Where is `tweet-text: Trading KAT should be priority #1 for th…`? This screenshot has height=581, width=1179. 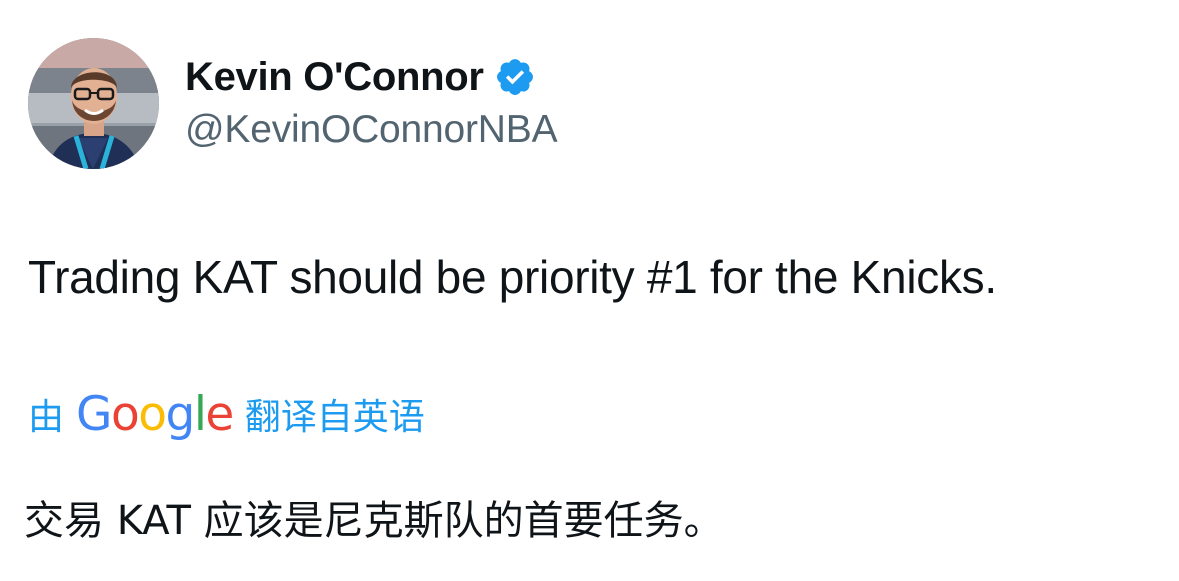 tweet-text: Trading KAT should be priority #1 for th… is located at coordinates (512, 277).